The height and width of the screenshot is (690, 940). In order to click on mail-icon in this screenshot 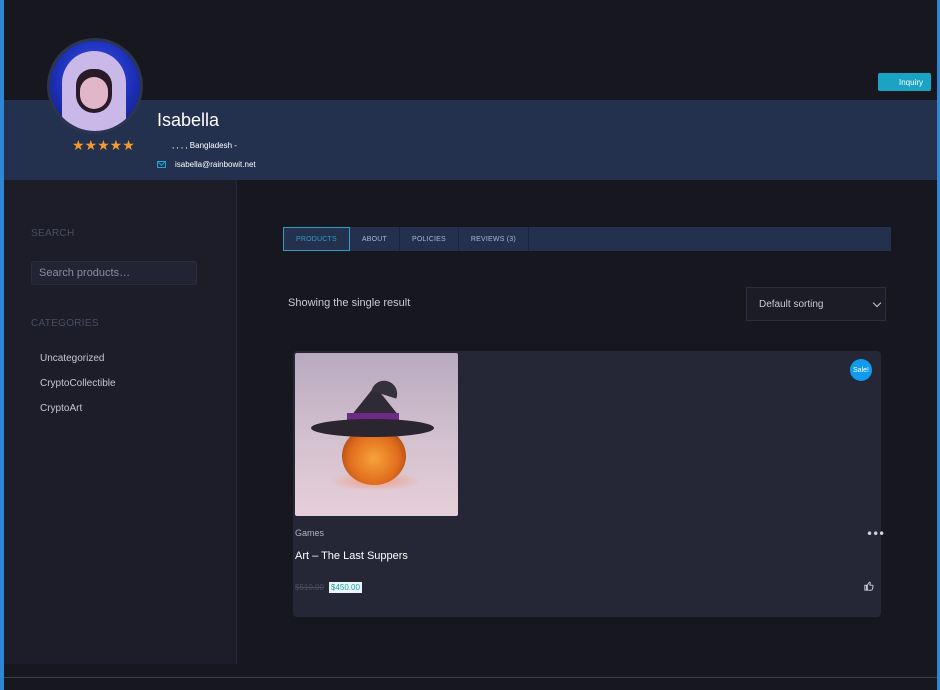, I will do `click(161, 164)`.